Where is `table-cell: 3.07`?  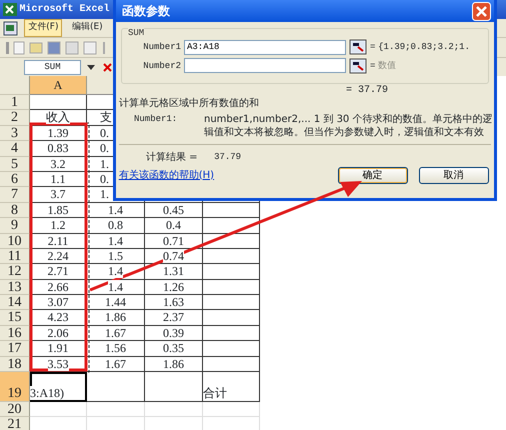
table-cell: 3.07 is located at coordinates (58, 302).